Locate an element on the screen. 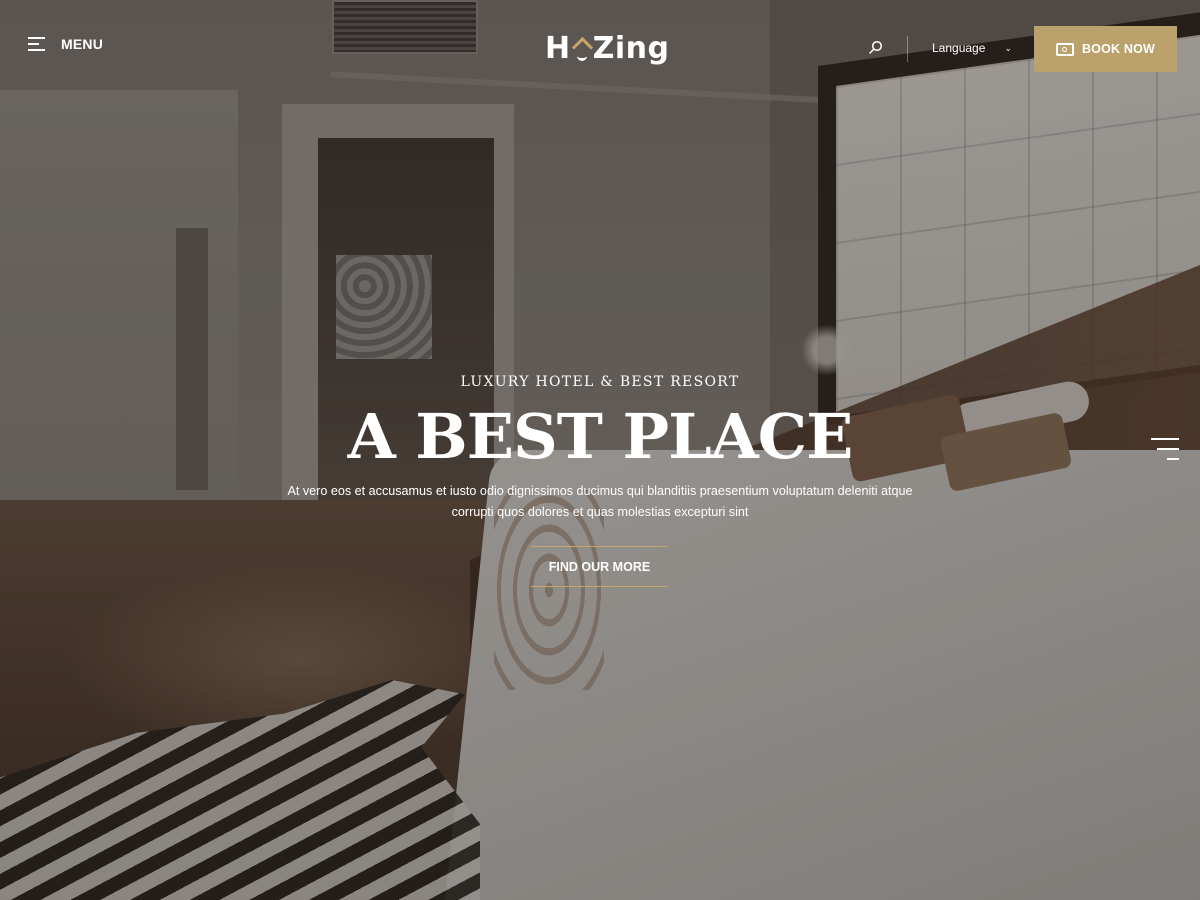 The height and width of the screenshot is (900, 1200). search-button is located at coordinates (876, 48).